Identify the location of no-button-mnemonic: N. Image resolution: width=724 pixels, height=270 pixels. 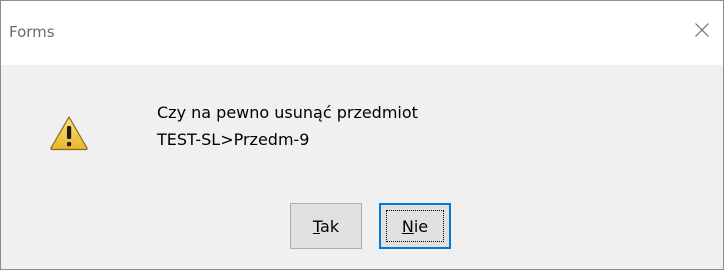
(407, 226).